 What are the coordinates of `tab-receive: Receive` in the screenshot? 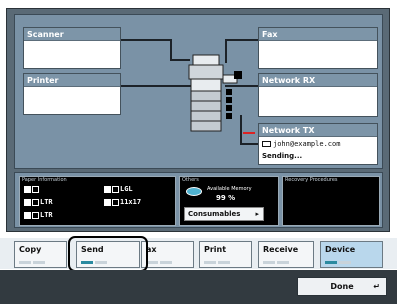 It's located at (286, 254).